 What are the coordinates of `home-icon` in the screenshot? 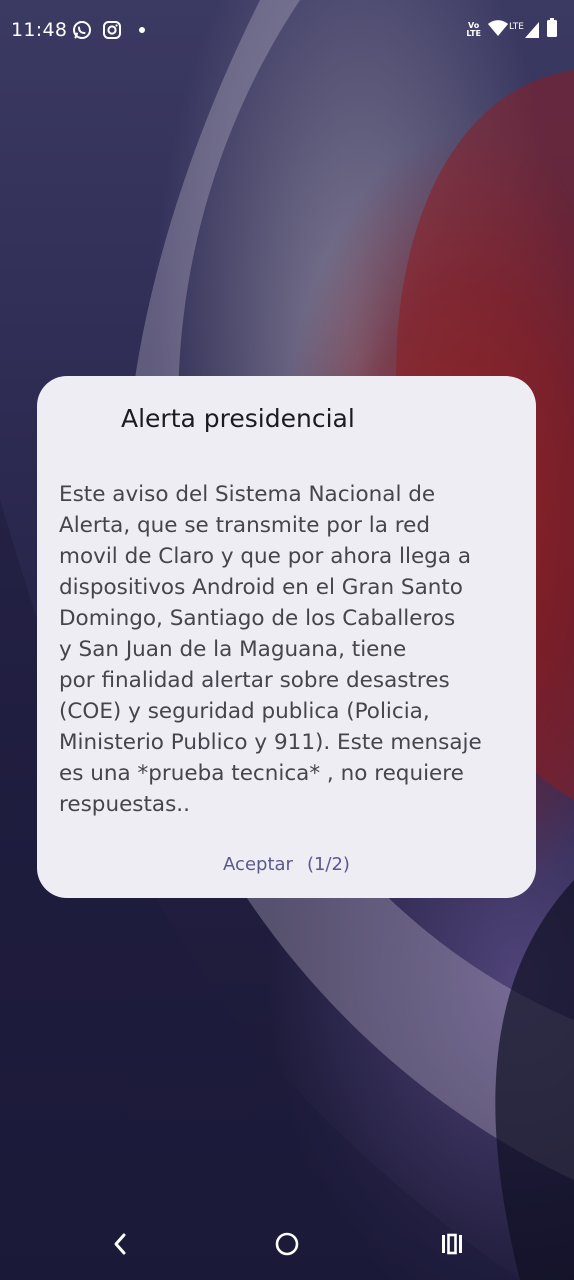 It's located at (287, 1246).